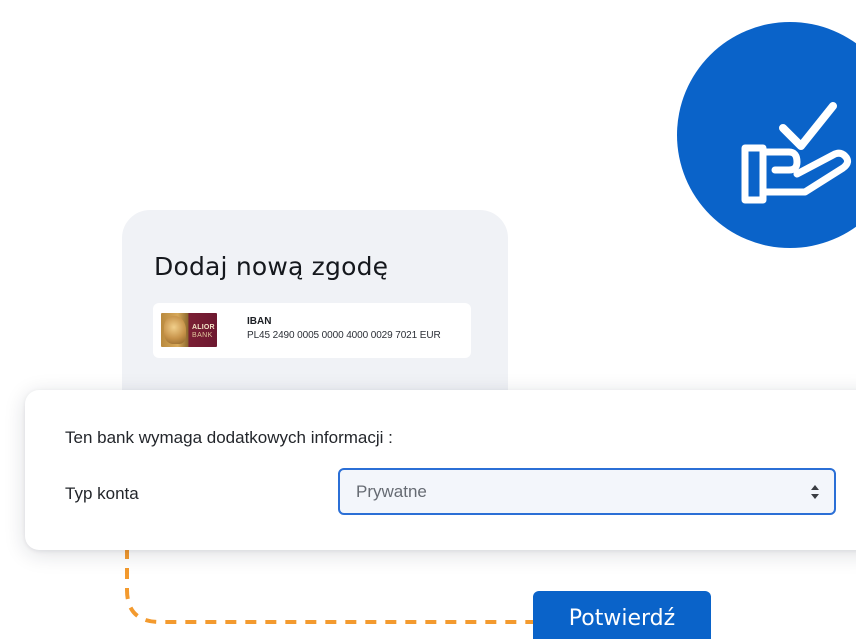  I want to click on panel-heading: Ten bank wymaga dodatkowych informacji :, so click(229, 437).